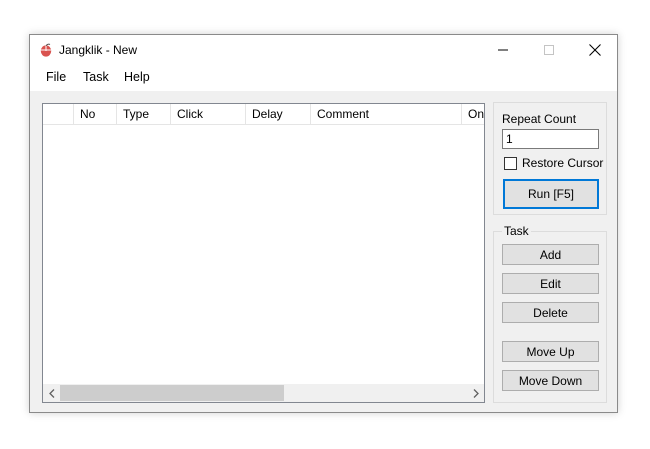  I want to click on chevron-left-icon, so click(51, 393).